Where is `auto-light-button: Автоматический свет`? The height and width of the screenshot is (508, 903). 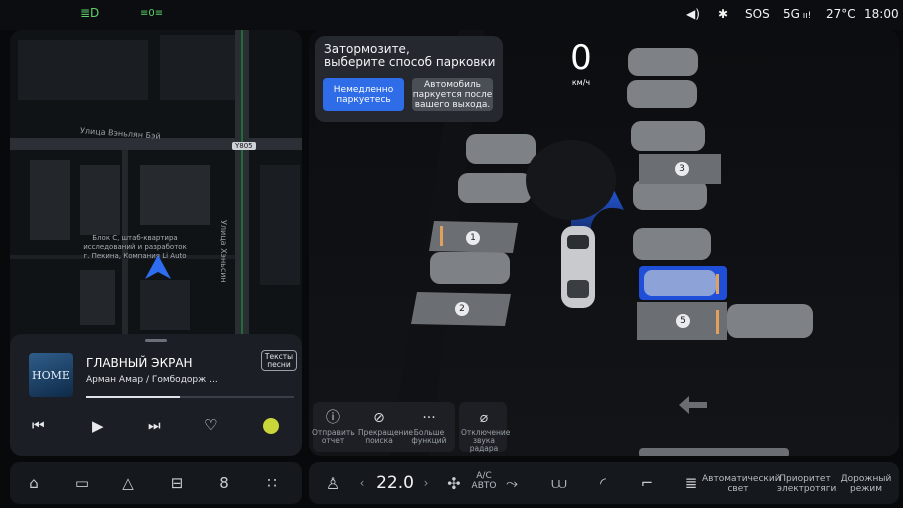 auto-light-button: Автоматический свет is located at coordinates (741, 484).